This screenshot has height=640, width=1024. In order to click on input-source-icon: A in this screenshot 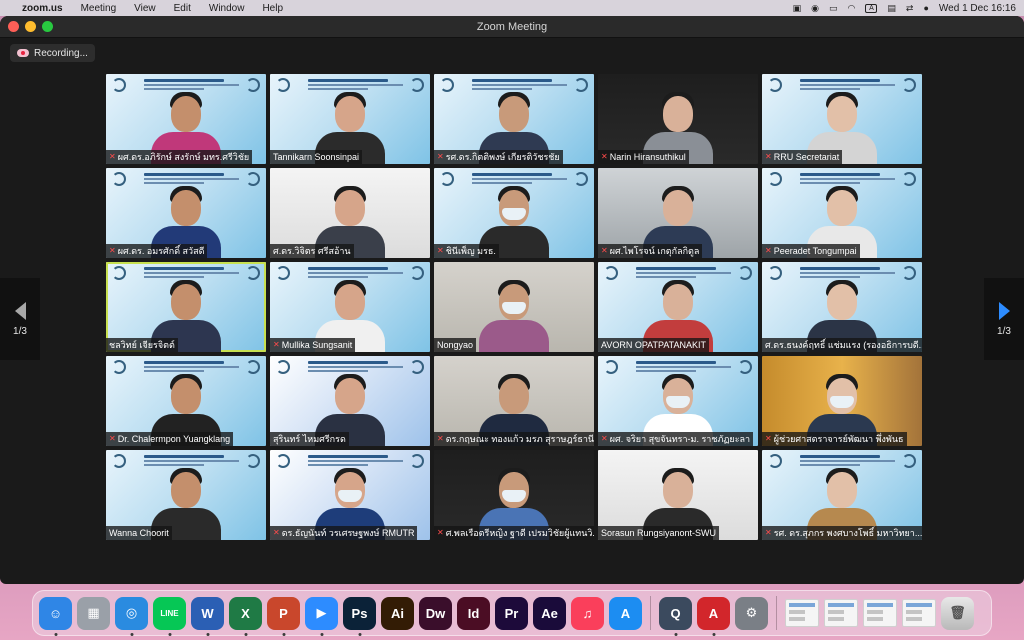, I will do `click(871, 8)`.